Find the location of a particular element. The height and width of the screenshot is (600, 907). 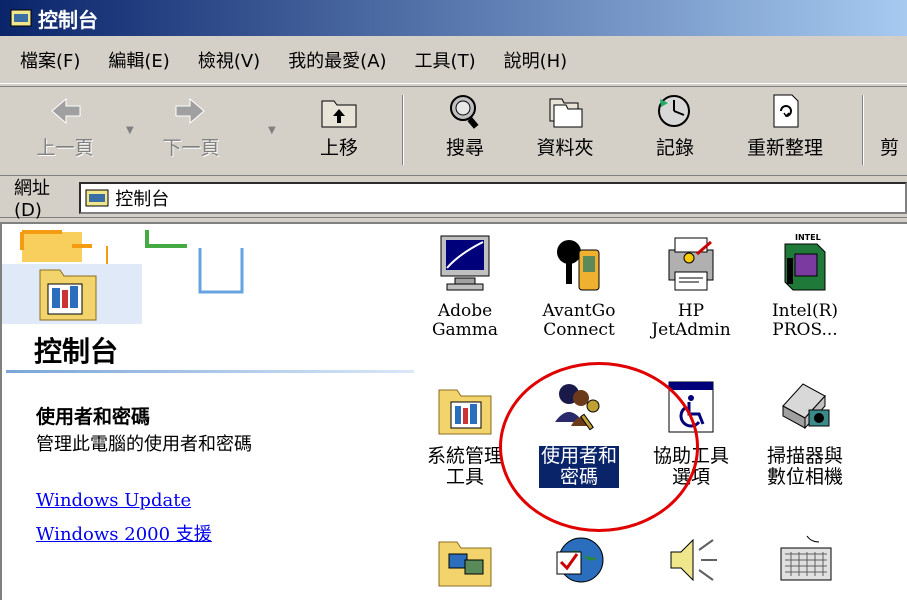

item-hp-jetadmin: HP JetAdmin is located at coordinates (691, 286).